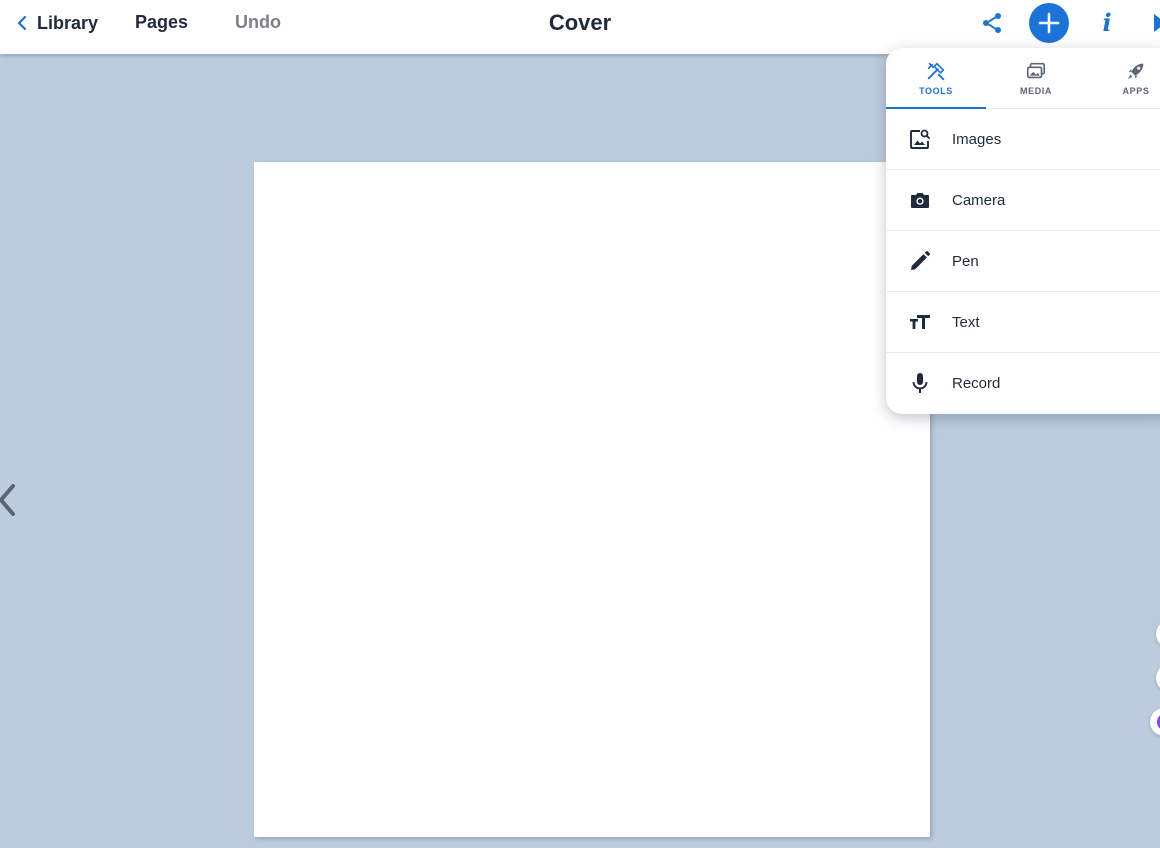 The width and height of the screenshot is (1160, 848). Describe the element at coordinates (1156, 23) in the screenshot. I see `play-icon` at that location.